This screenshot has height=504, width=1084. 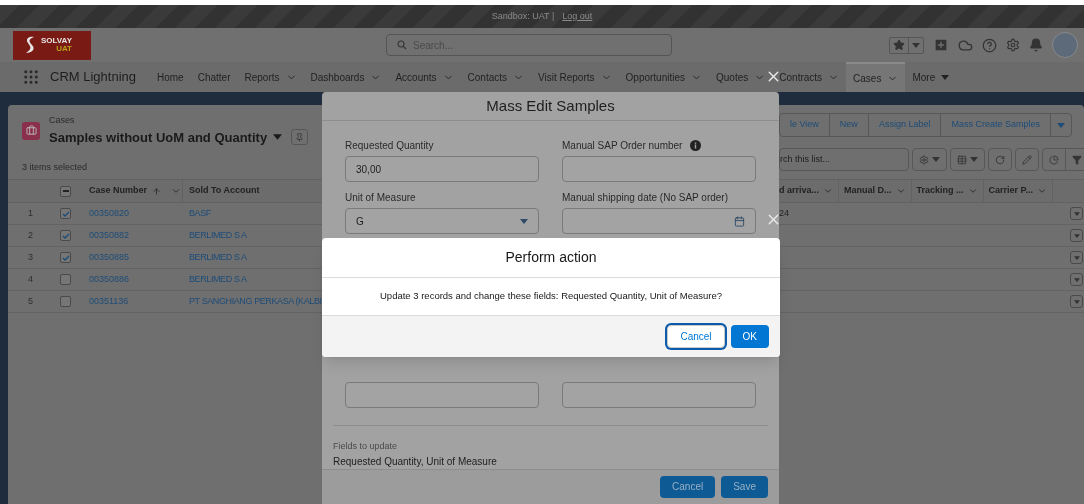 I want to click on sandbox-label: Sandbox: UAT |, so click(x=523, y=16).